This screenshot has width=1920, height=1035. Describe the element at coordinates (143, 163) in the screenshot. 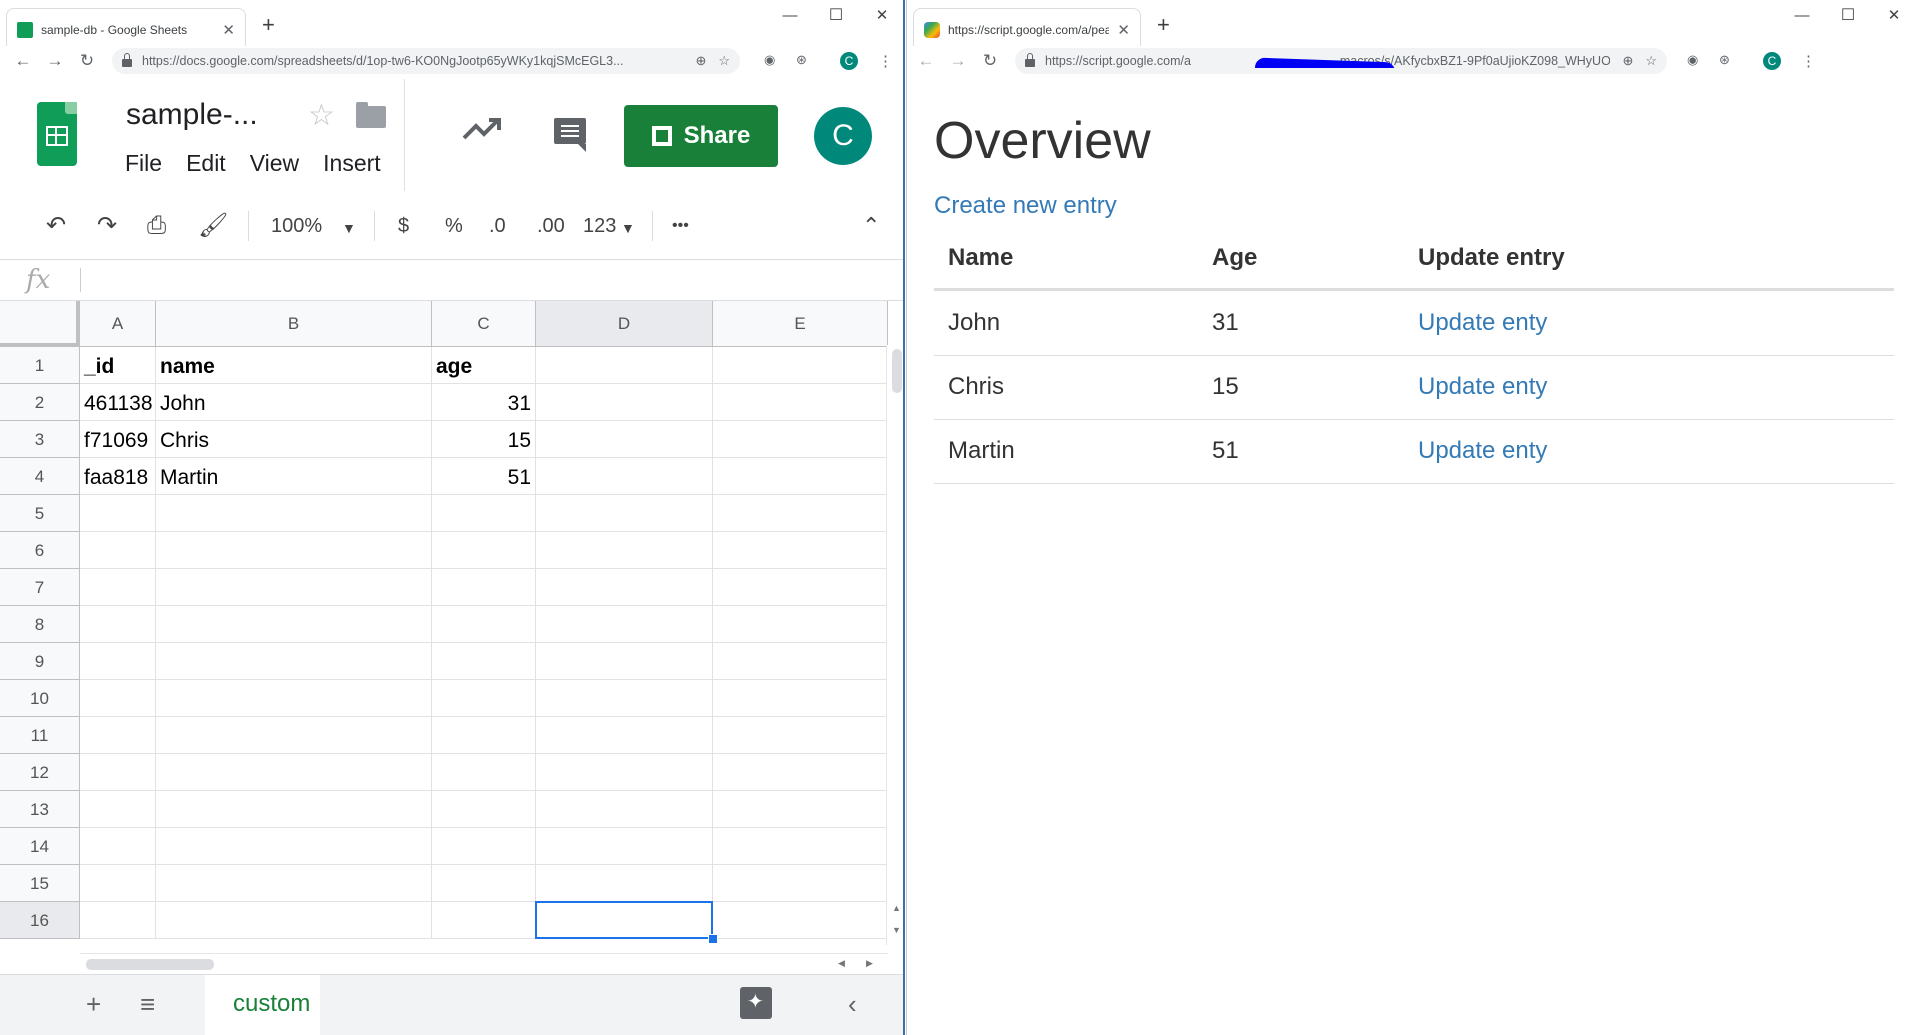

I see `menu-file: File` at that location.